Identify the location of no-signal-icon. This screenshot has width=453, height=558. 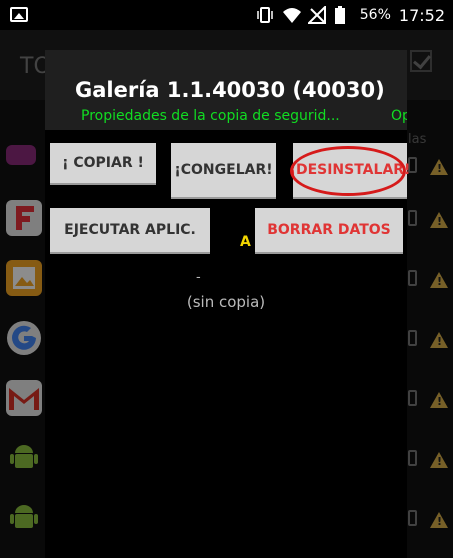
(316, 14).